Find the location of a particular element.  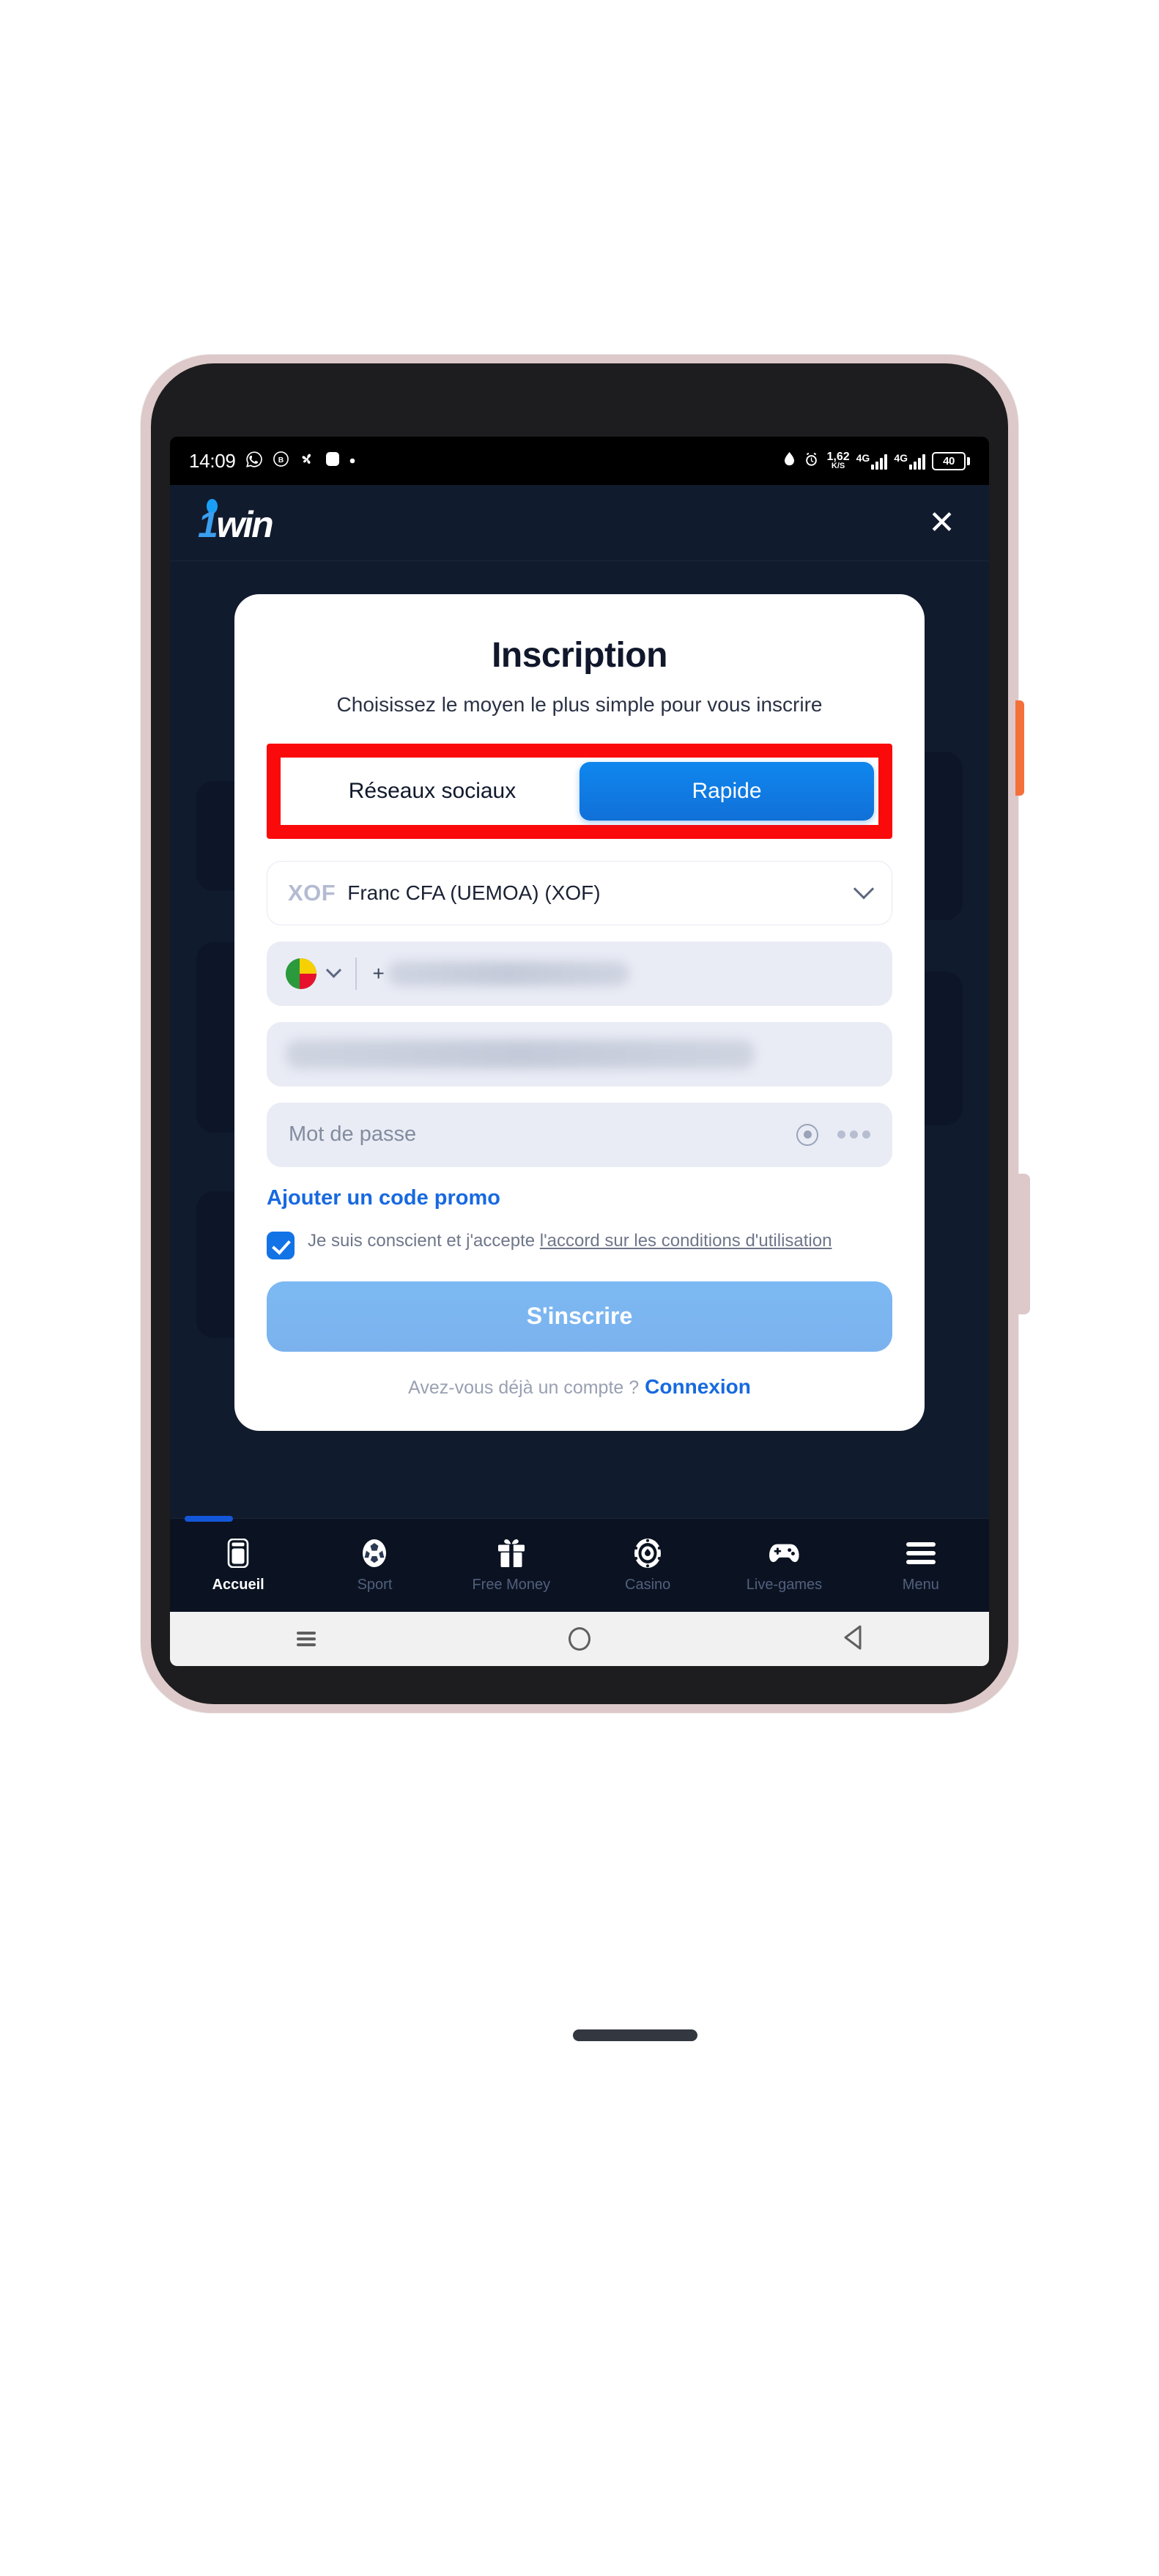

back-button is located at coordinates (852, 1639).